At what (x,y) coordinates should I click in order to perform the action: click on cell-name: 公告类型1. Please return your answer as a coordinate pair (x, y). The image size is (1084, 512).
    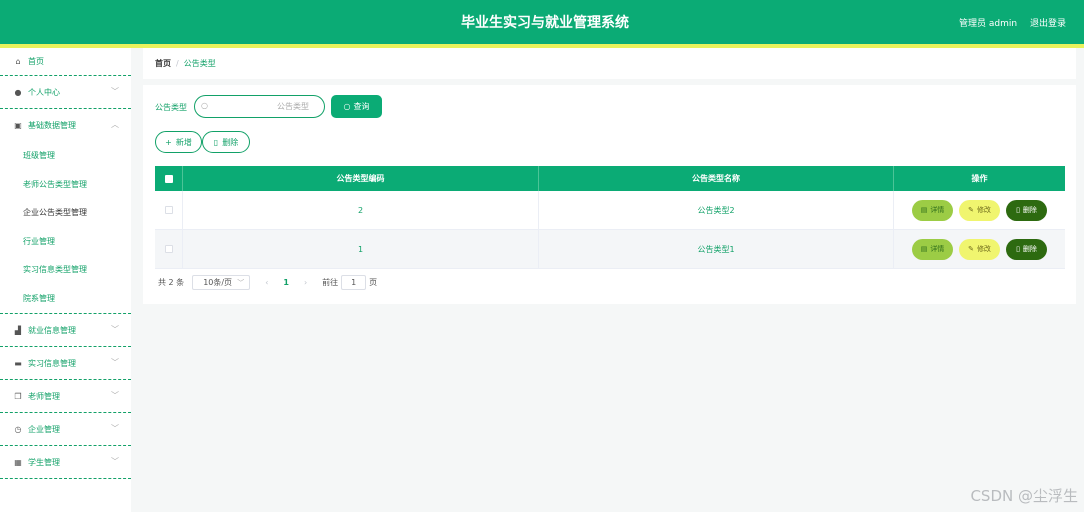
    Looking at the image, I should click on (716, 249).